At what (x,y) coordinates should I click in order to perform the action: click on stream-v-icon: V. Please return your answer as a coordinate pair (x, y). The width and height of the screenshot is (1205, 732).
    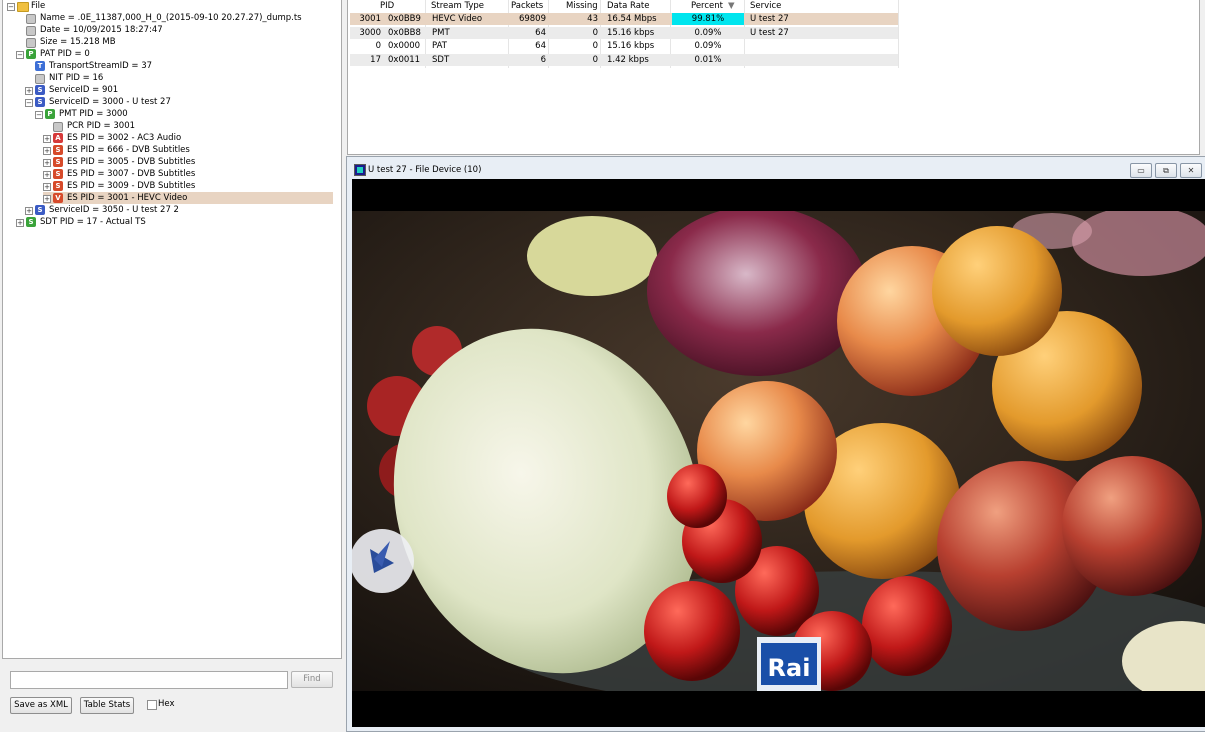
    Looking at the image, I should click on (58, 198).